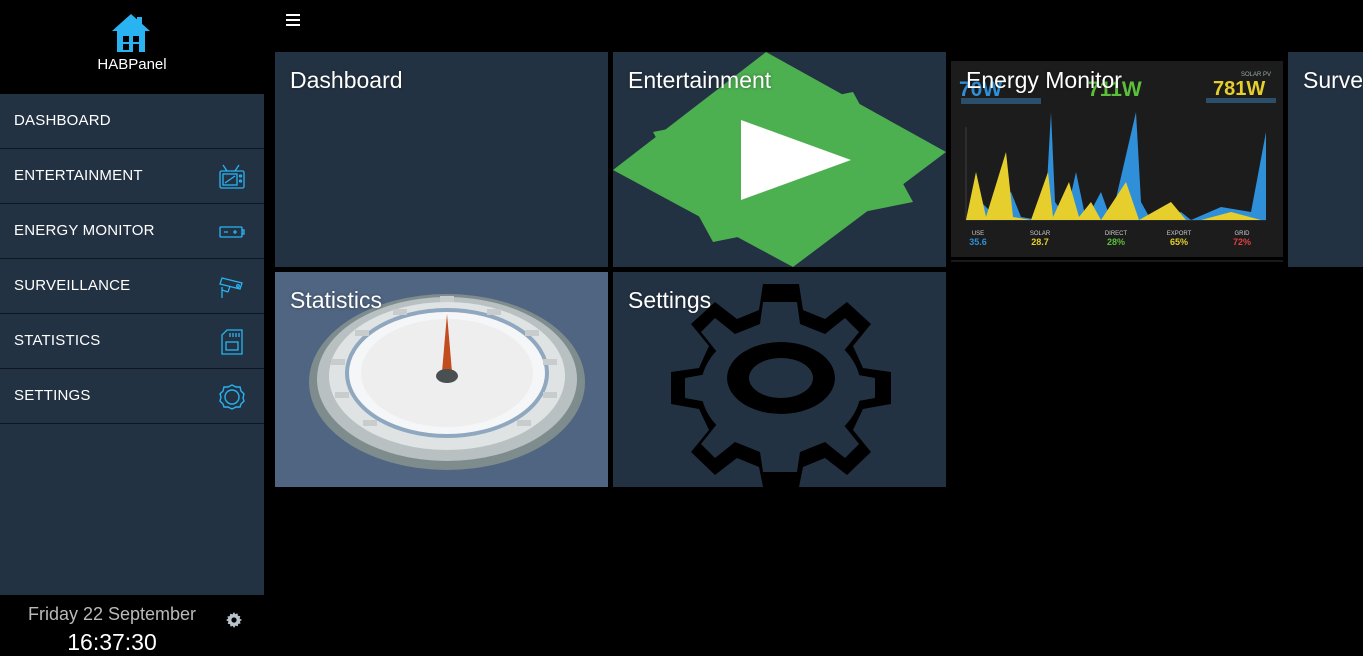 This screenshot has width=1363, height=656. What do you see at coordinates (232, 342) in the screenshot?
I see `sd-card-icon` at bounding box center [232, 342].